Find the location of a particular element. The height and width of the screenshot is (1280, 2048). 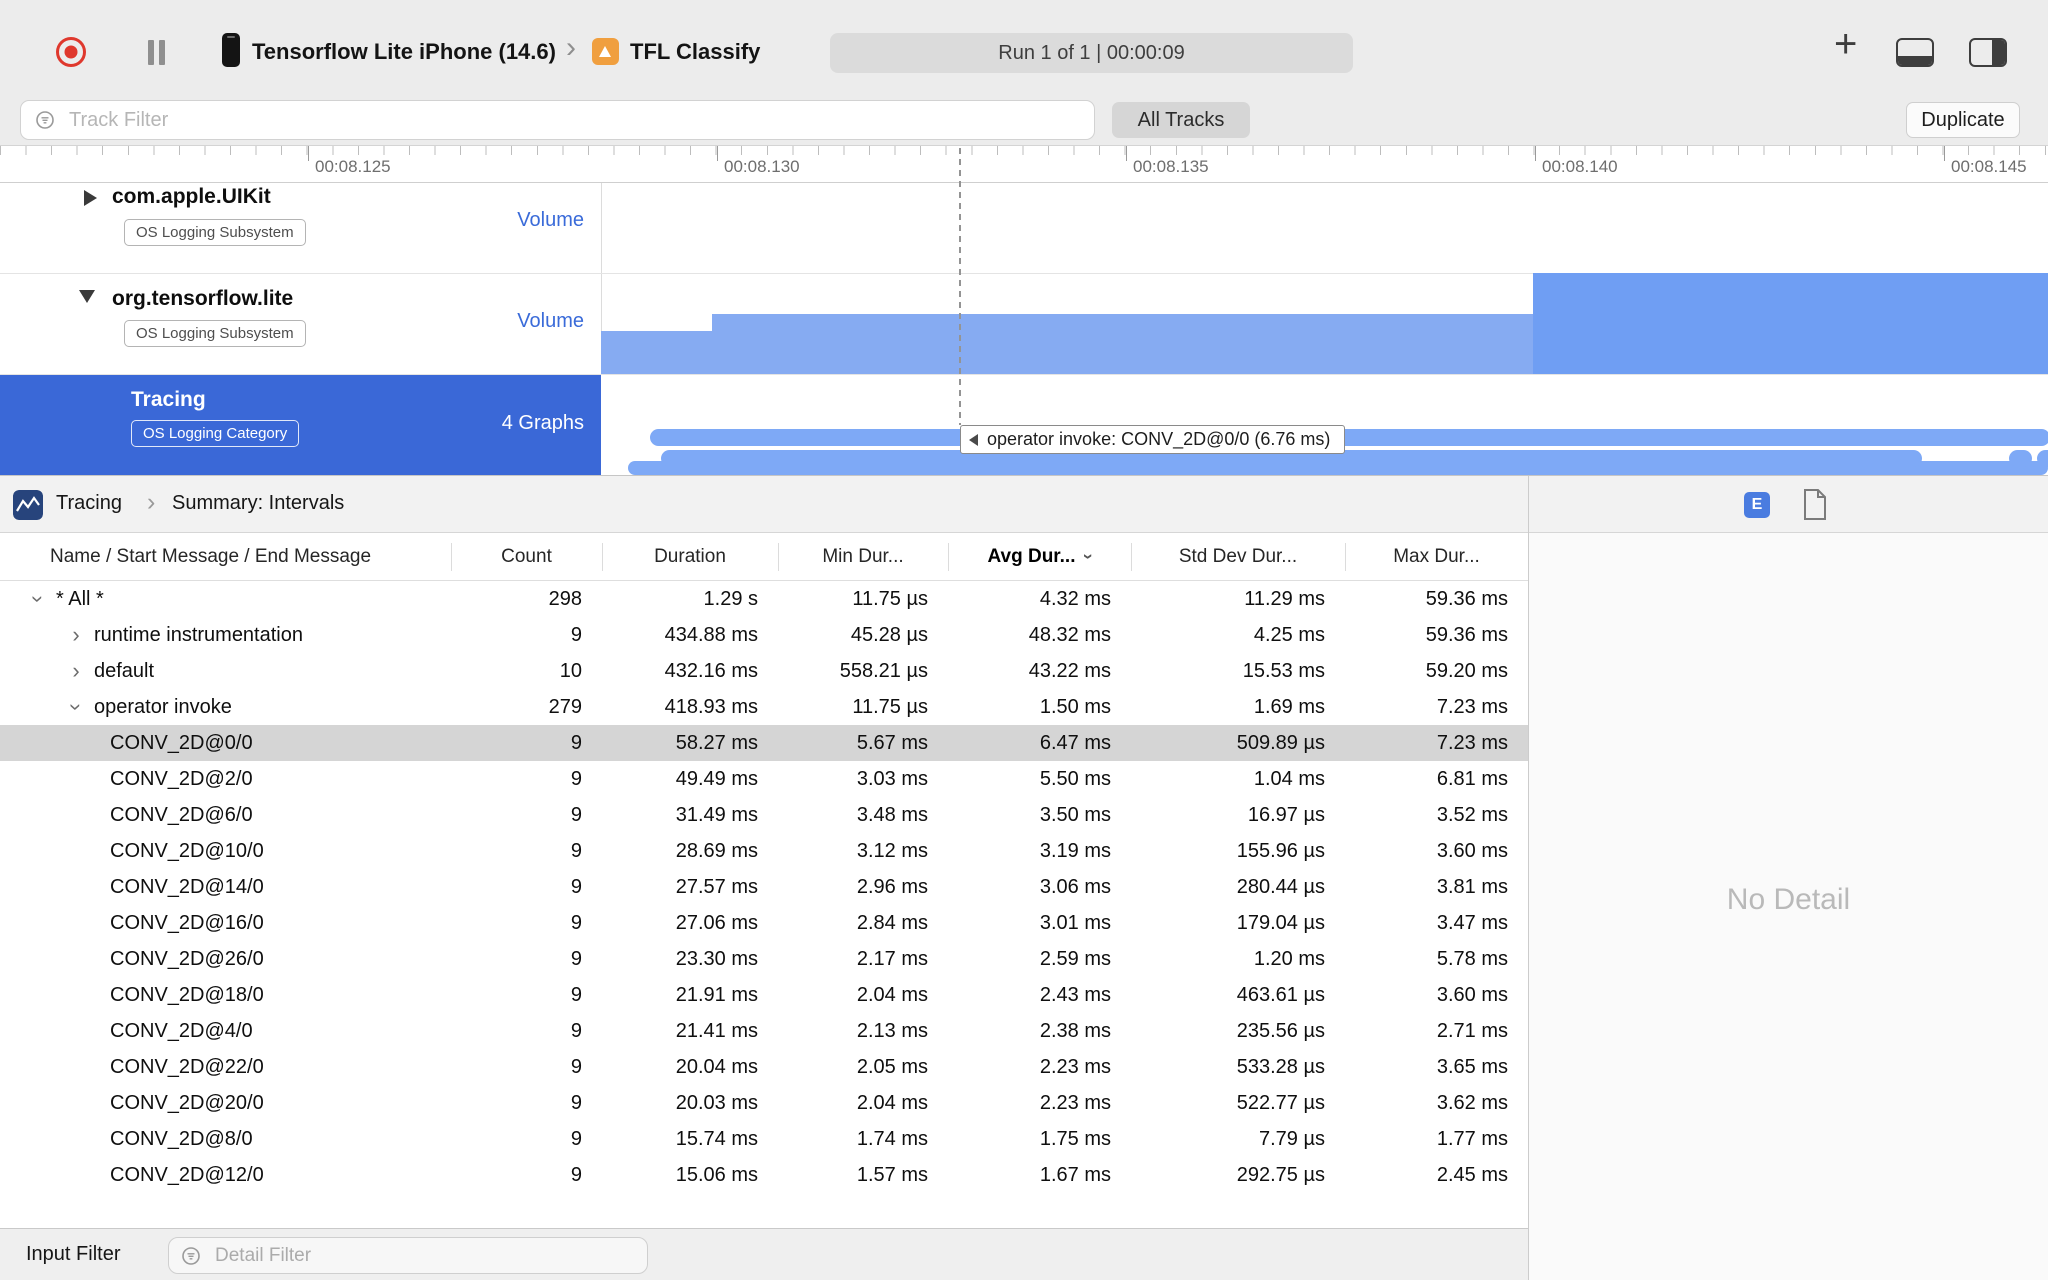

tracing-instrument-icon is located at coordinates (28, 505).